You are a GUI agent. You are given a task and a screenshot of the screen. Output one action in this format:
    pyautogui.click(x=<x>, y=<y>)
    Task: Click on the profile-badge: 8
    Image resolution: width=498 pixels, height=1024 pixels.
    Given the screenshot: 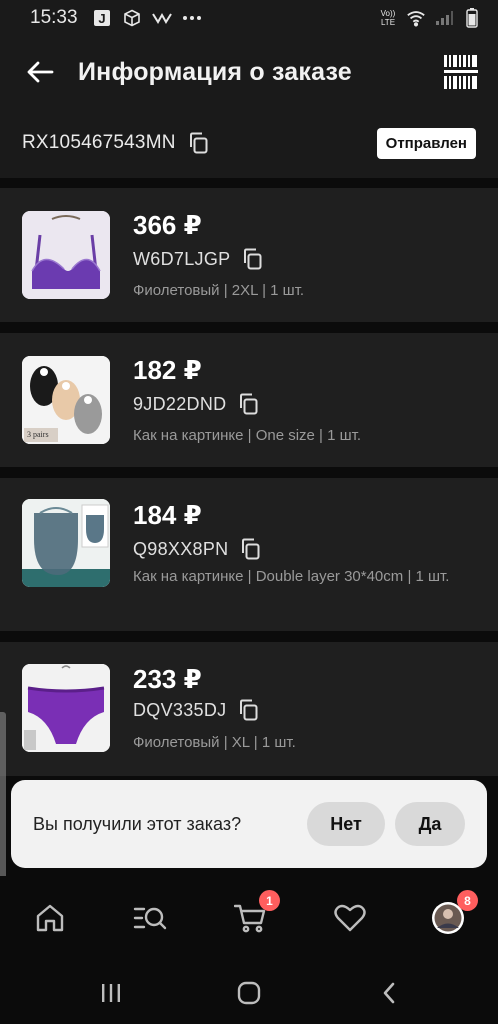 What is the action you would take?
    pyautogui.click(x=467, y=900)
    